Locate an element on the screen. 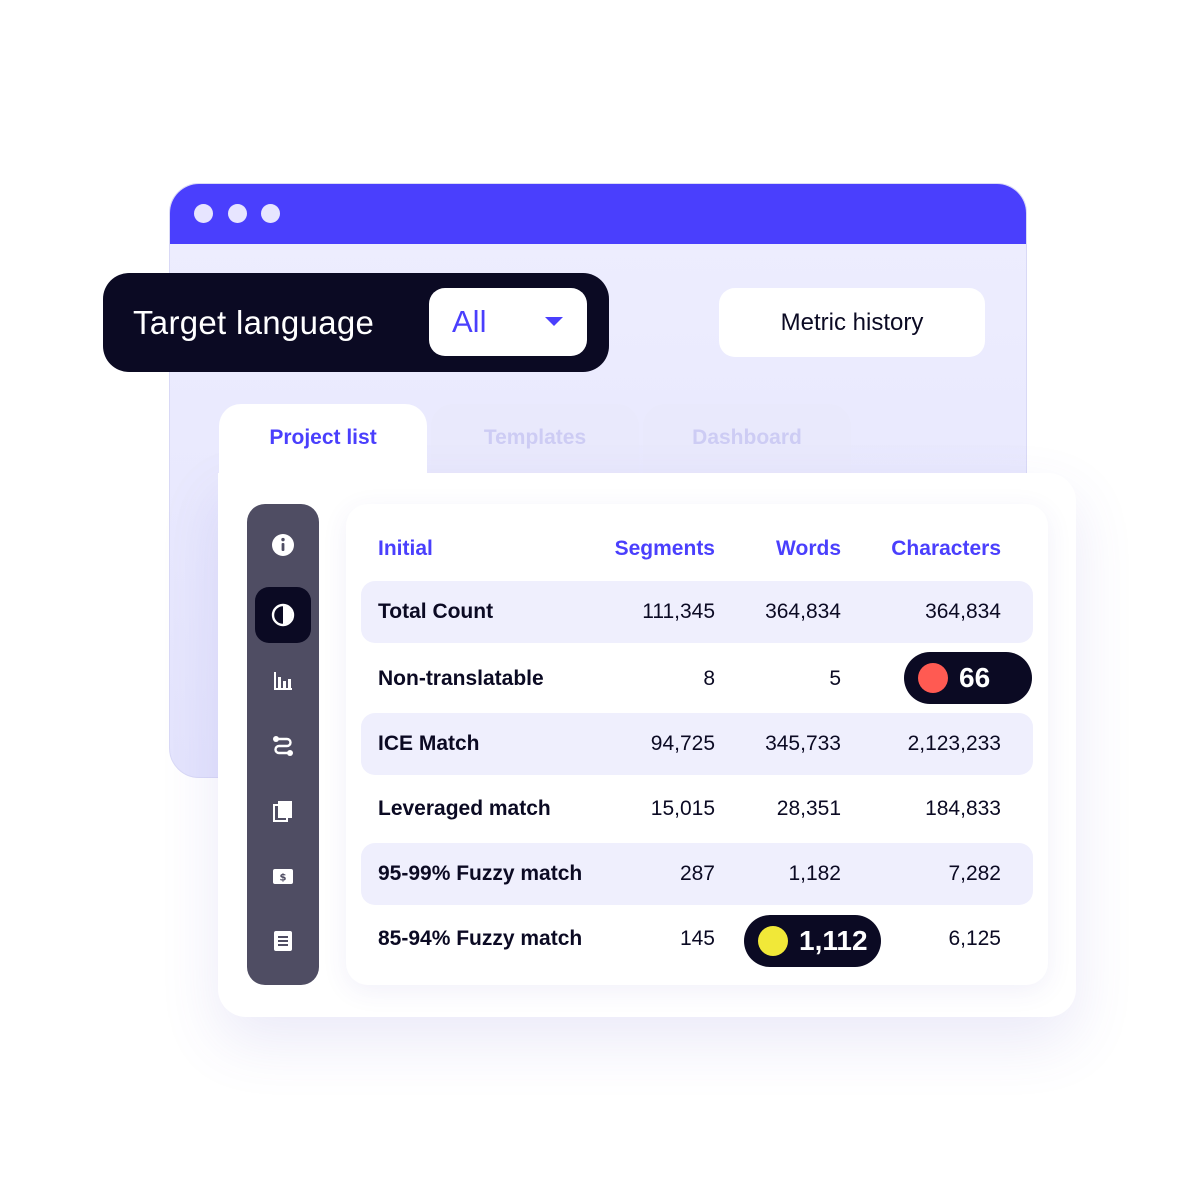  target-language-select: All is located at coordinates (508, 322).